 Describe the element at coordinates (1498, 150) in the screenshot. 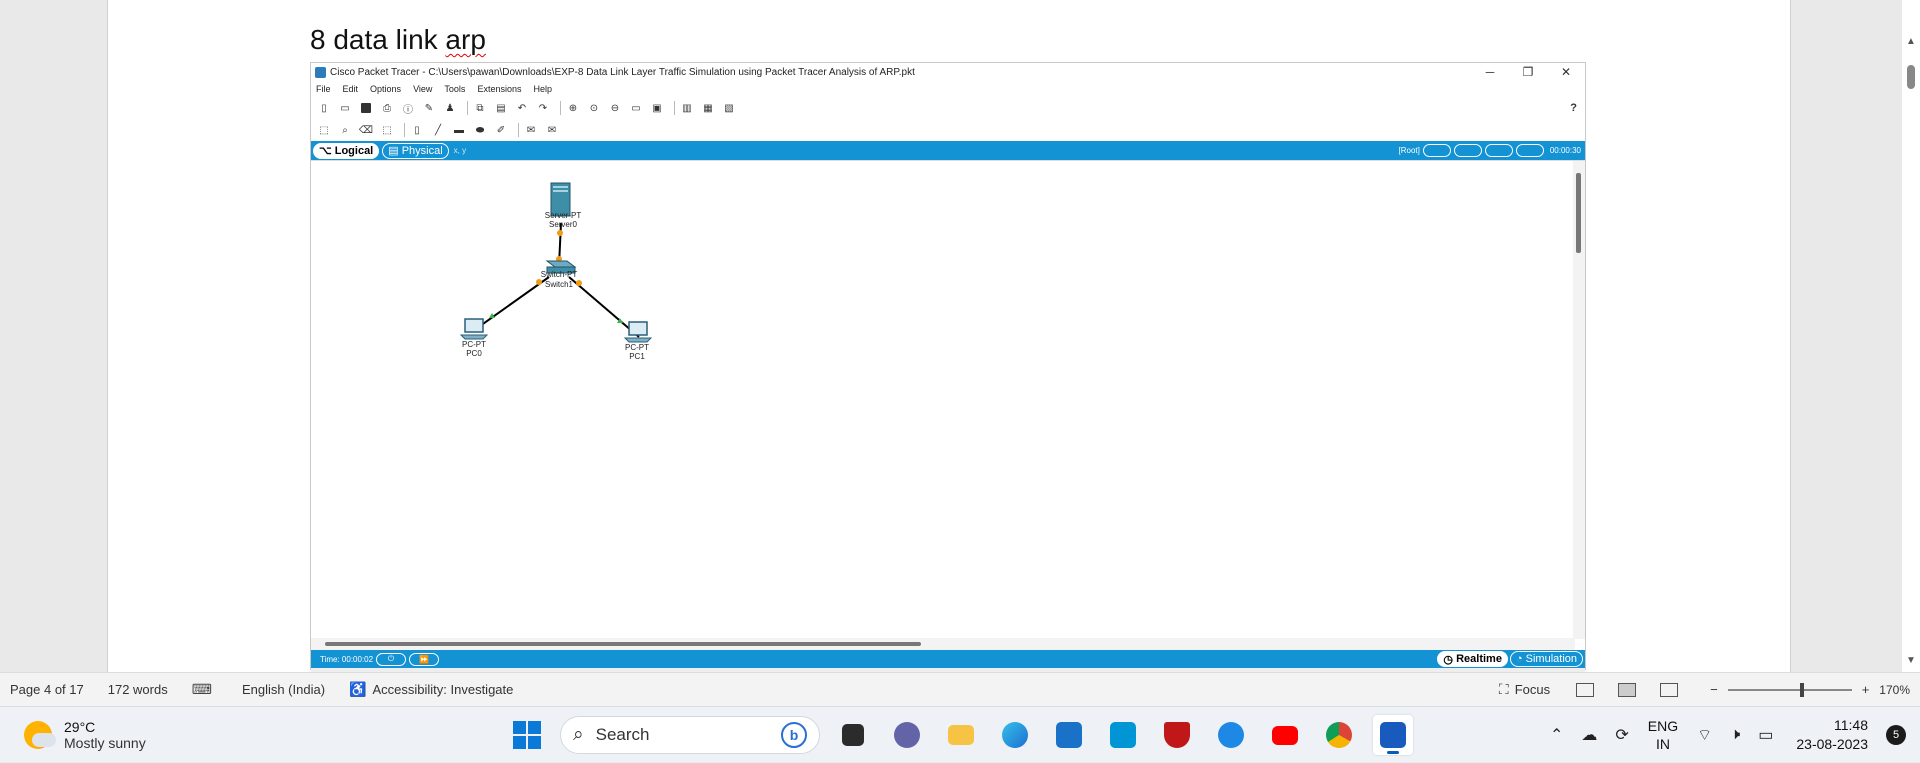

I see `viewport-button` at that location.